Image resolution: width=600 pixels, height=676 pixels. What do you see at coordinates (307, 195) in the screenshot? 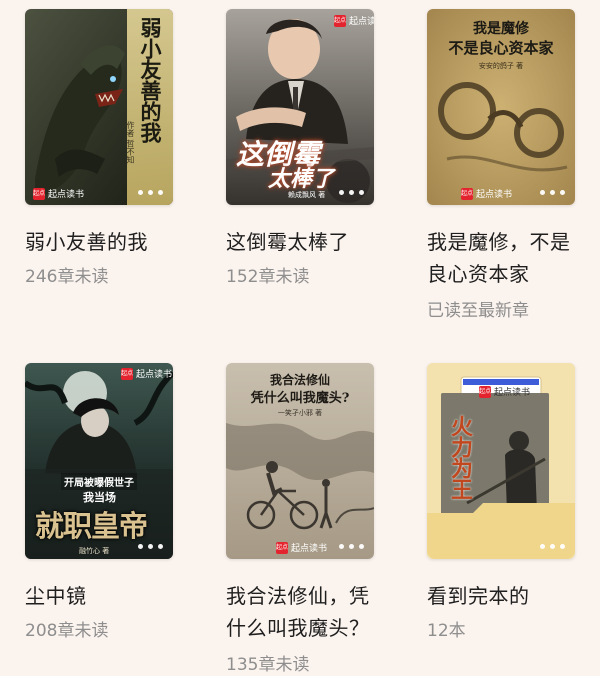
I see `cover-author: 赖成飘风 著` at bounding box center [307, 195].